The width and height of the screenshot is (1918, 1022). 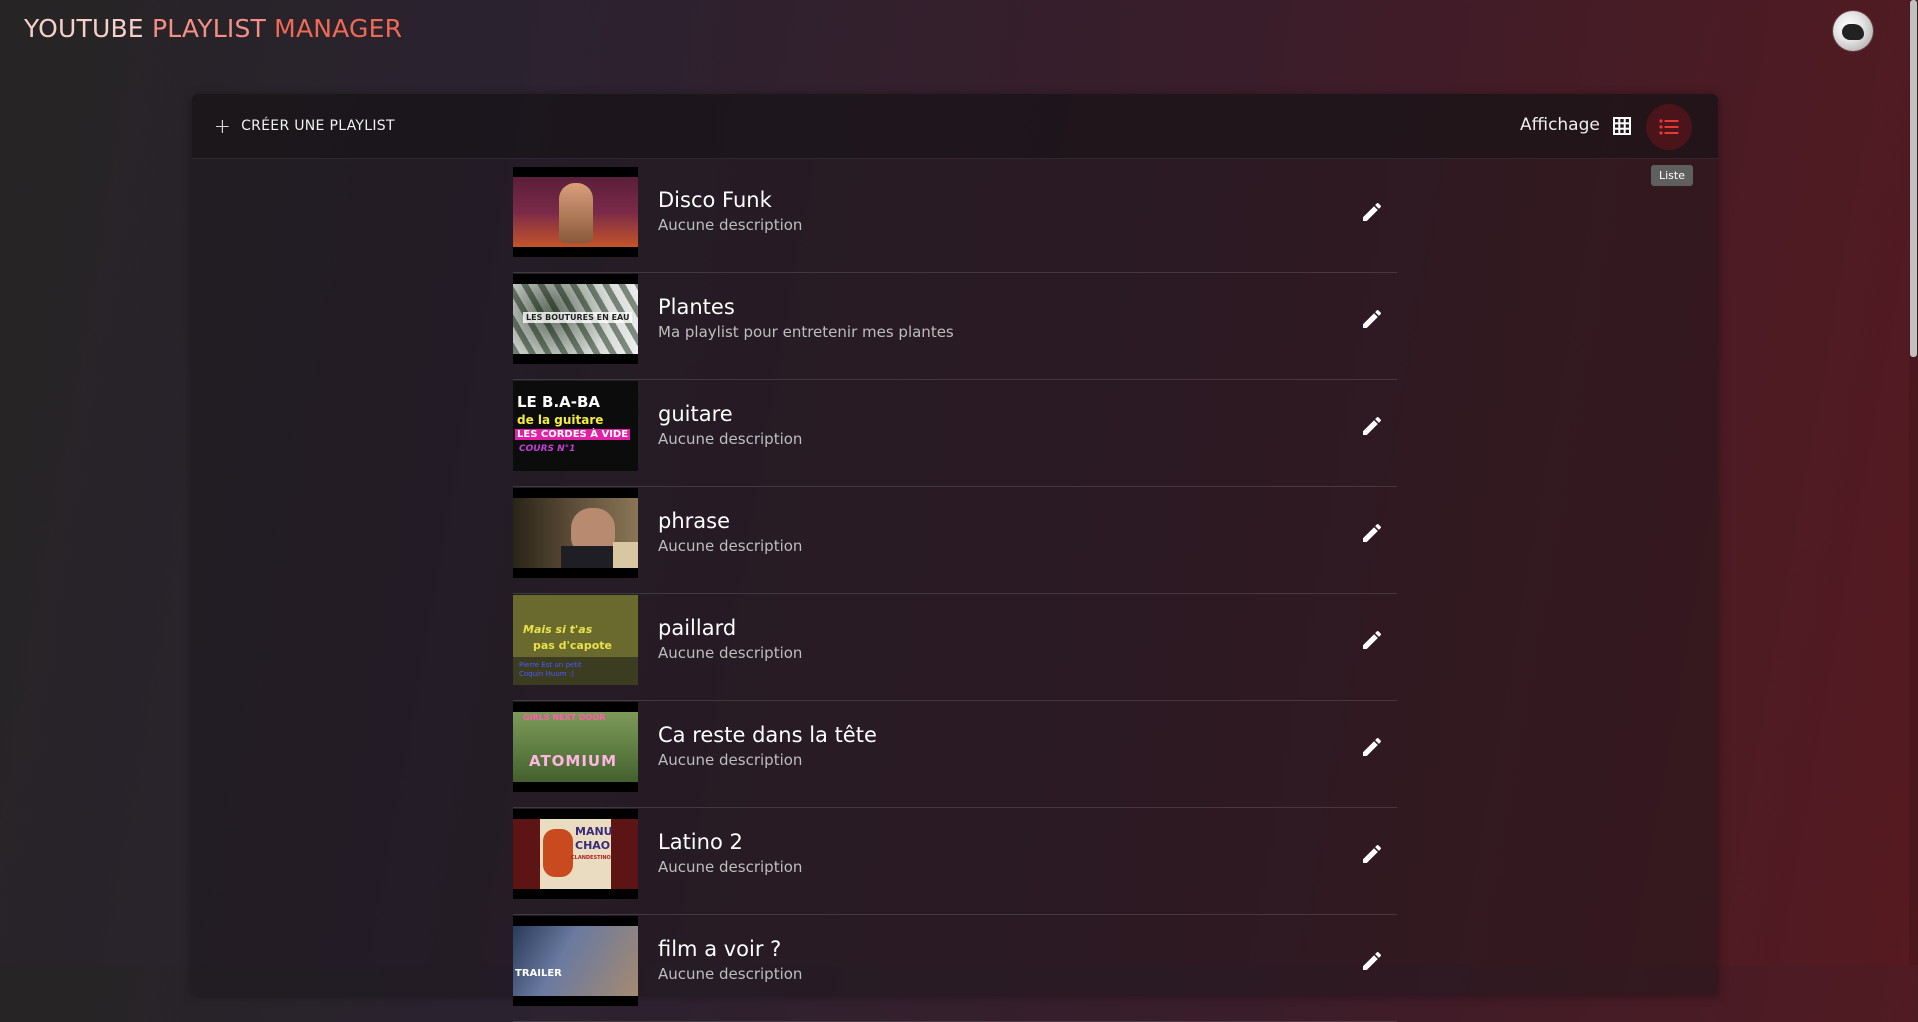 I want to click on list-icon, so click(x=1669, y=127).